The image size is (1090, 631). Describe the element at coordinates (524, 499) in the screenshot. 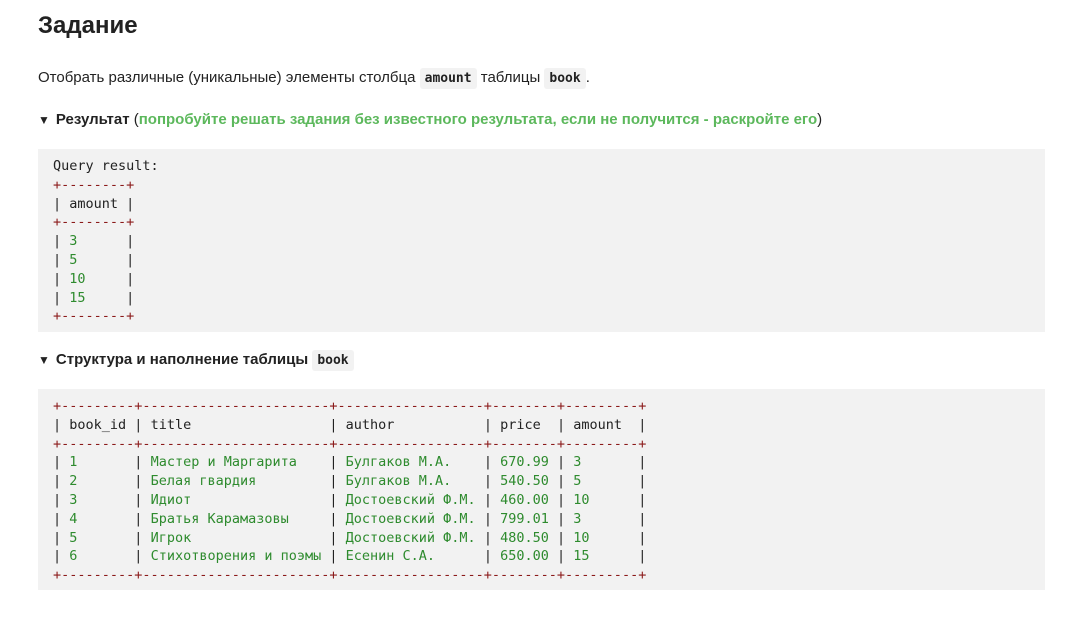

I see `table-cell: 460.00` at that location.